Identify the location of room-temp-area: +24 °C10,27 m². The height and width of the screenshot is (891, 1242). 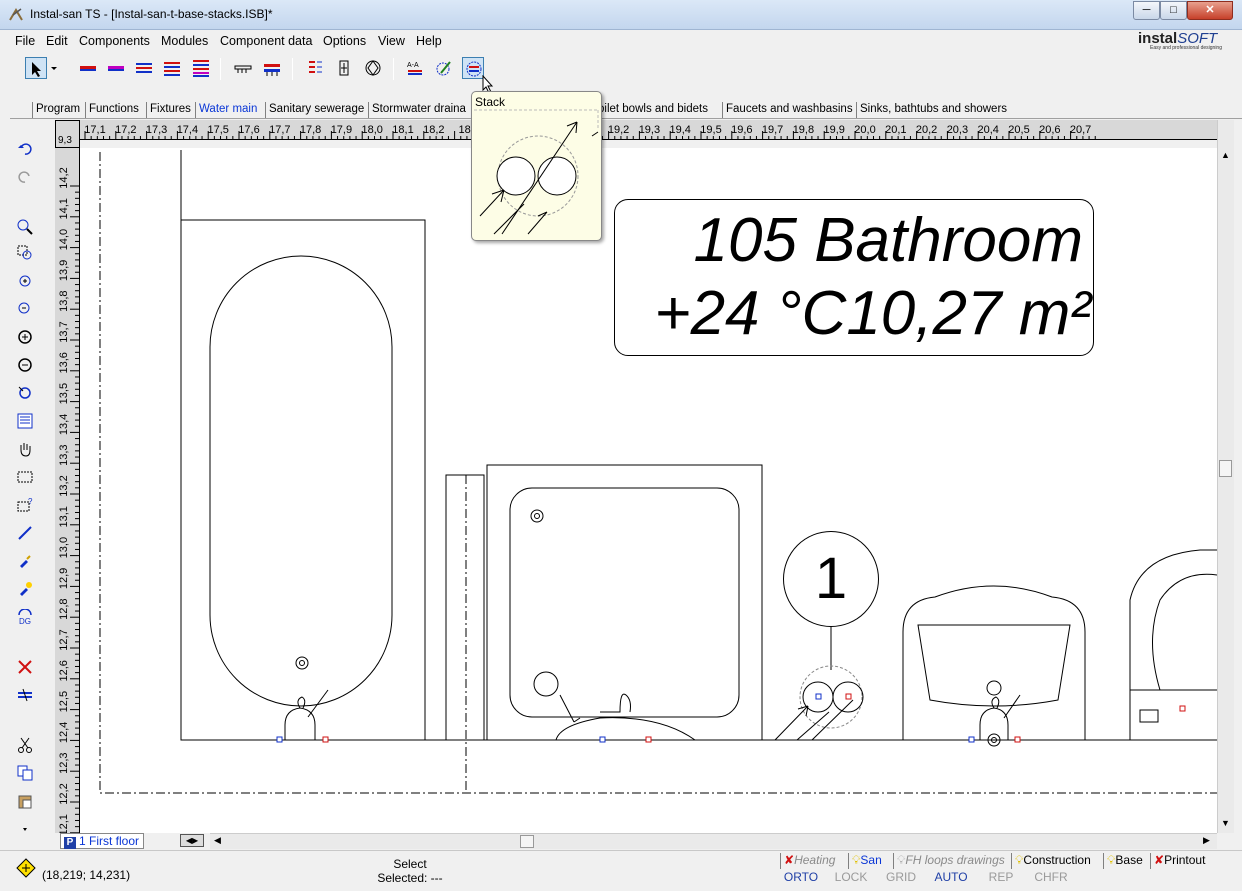
(872, 313).